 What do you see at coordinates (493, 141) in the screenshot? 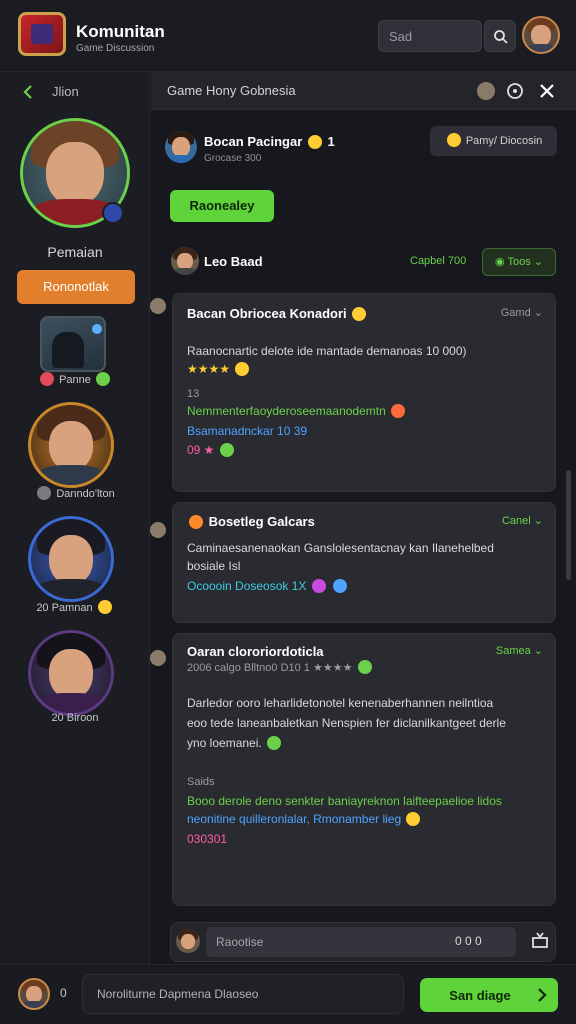
I see `tag-button: Pamy/ Diocosin` at bounding box center [493, 141].